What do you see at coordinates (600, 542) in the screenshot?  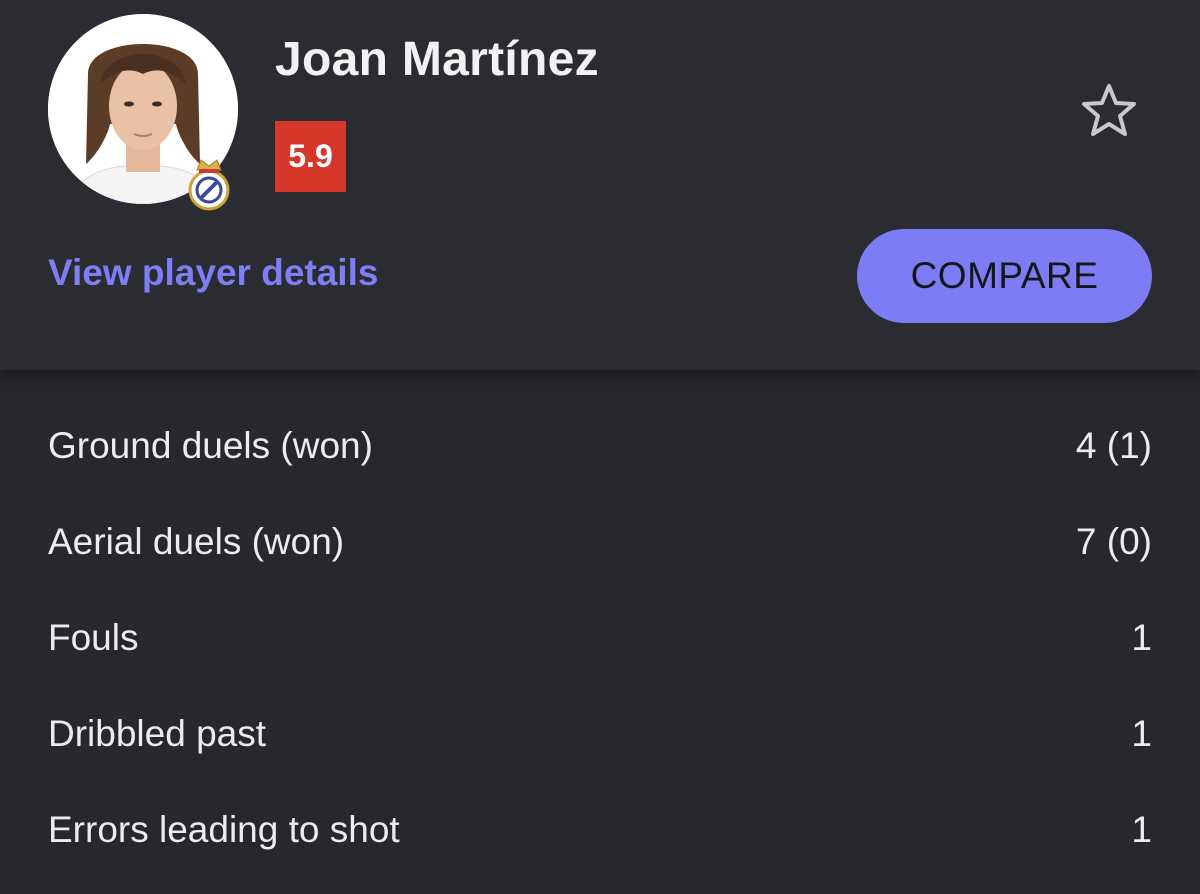 I see `stat-row-aerial-duels: Aerial duels (won) 7 (0)` at bounding box center [600, 542].